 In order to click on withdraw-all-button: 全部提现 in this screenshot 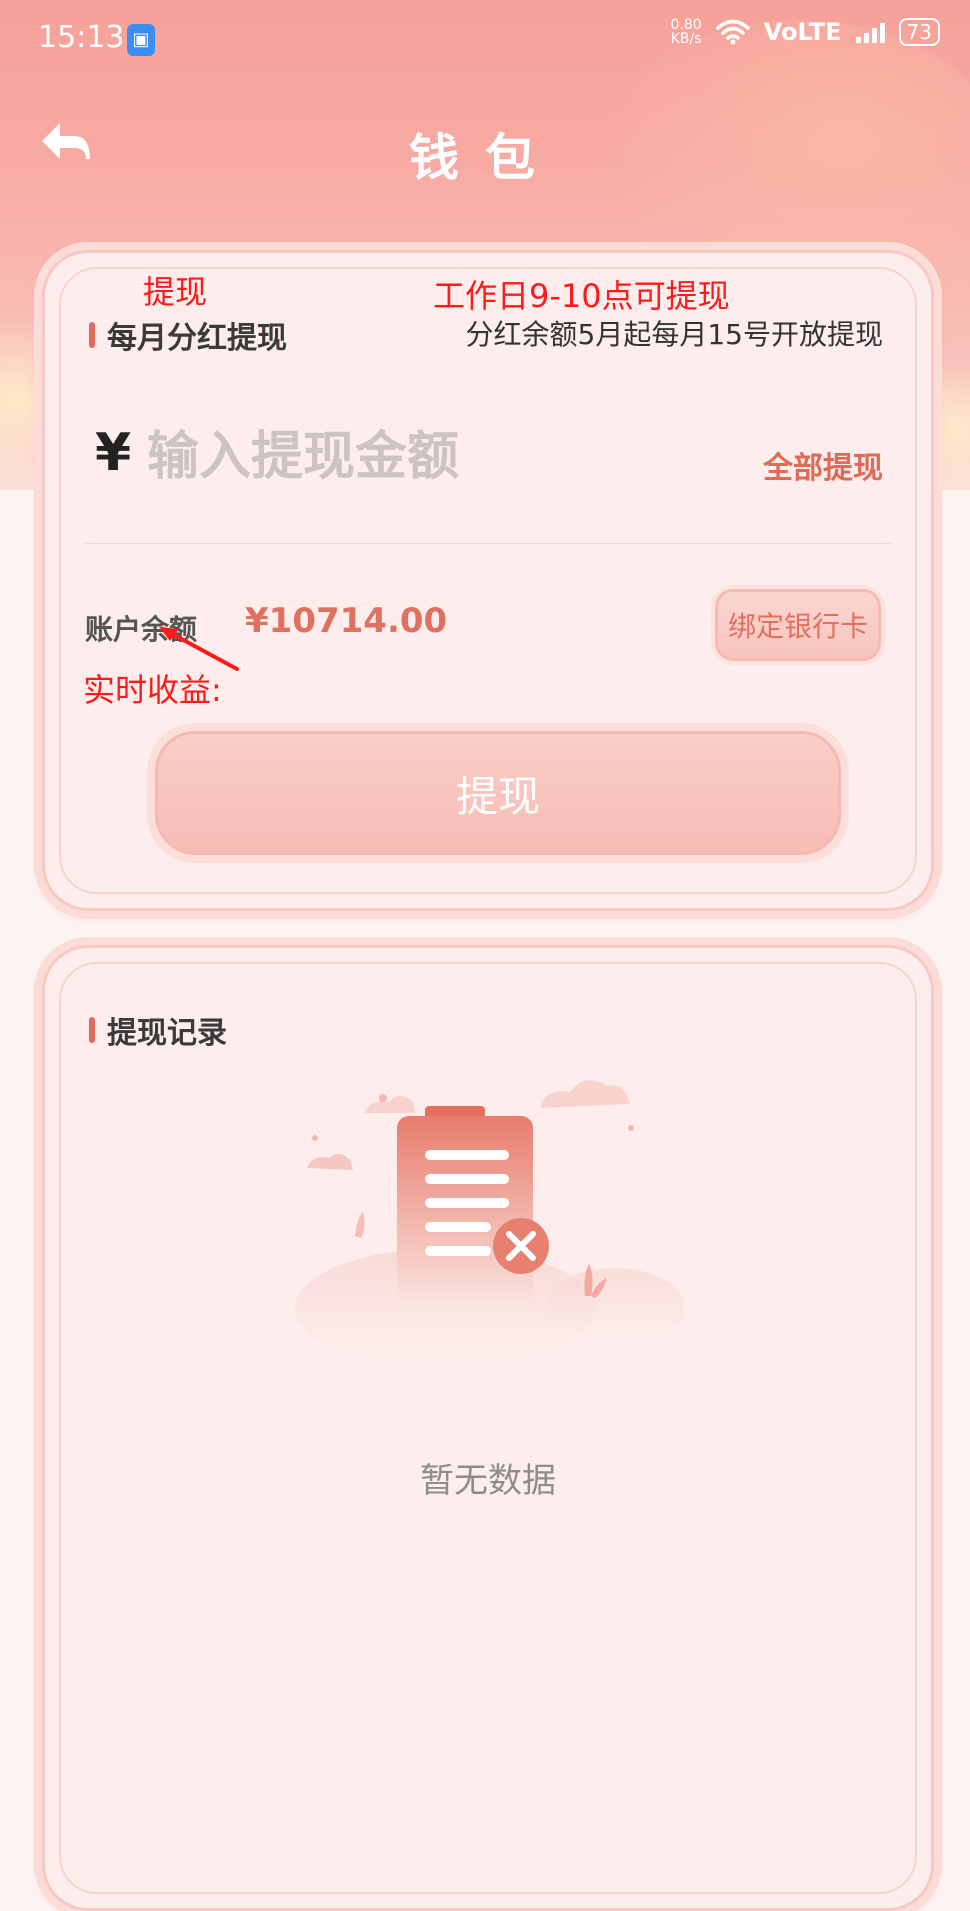, I will do `click(823, 465)`.